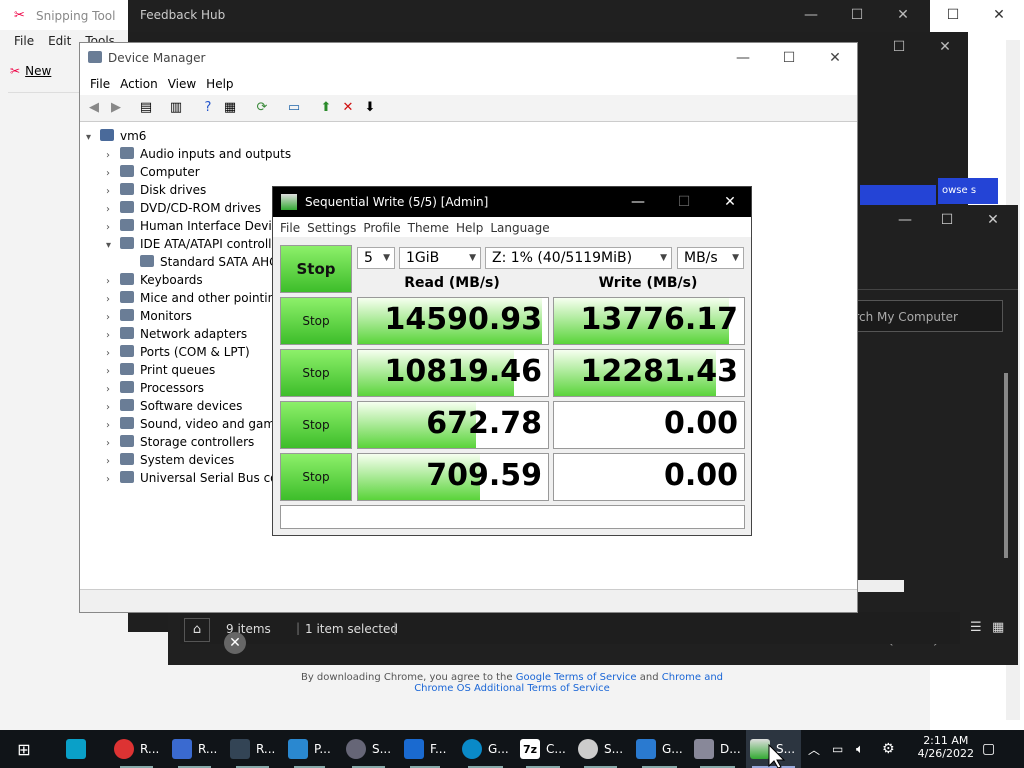  Describe the element at coordinates (116, 136) in the screenshot. I see `tree-root: ▾ vm6` at that location.